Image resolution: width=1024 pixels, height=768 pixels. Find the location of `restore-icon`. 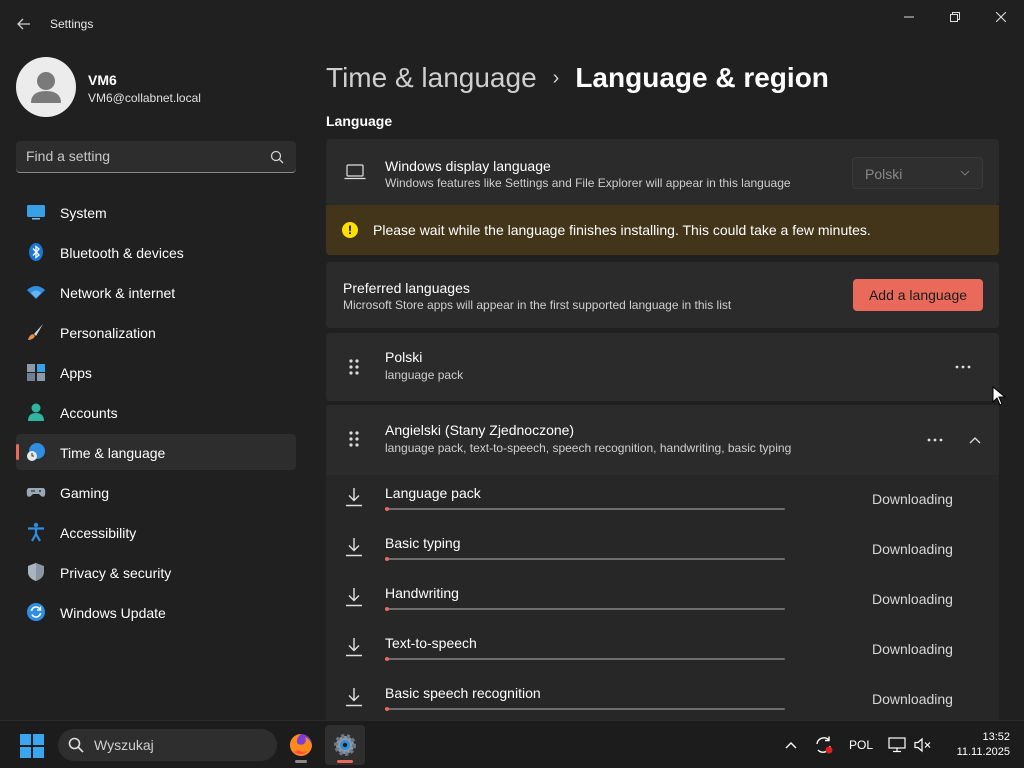

restore-icon is located at coordinates (955, 17).